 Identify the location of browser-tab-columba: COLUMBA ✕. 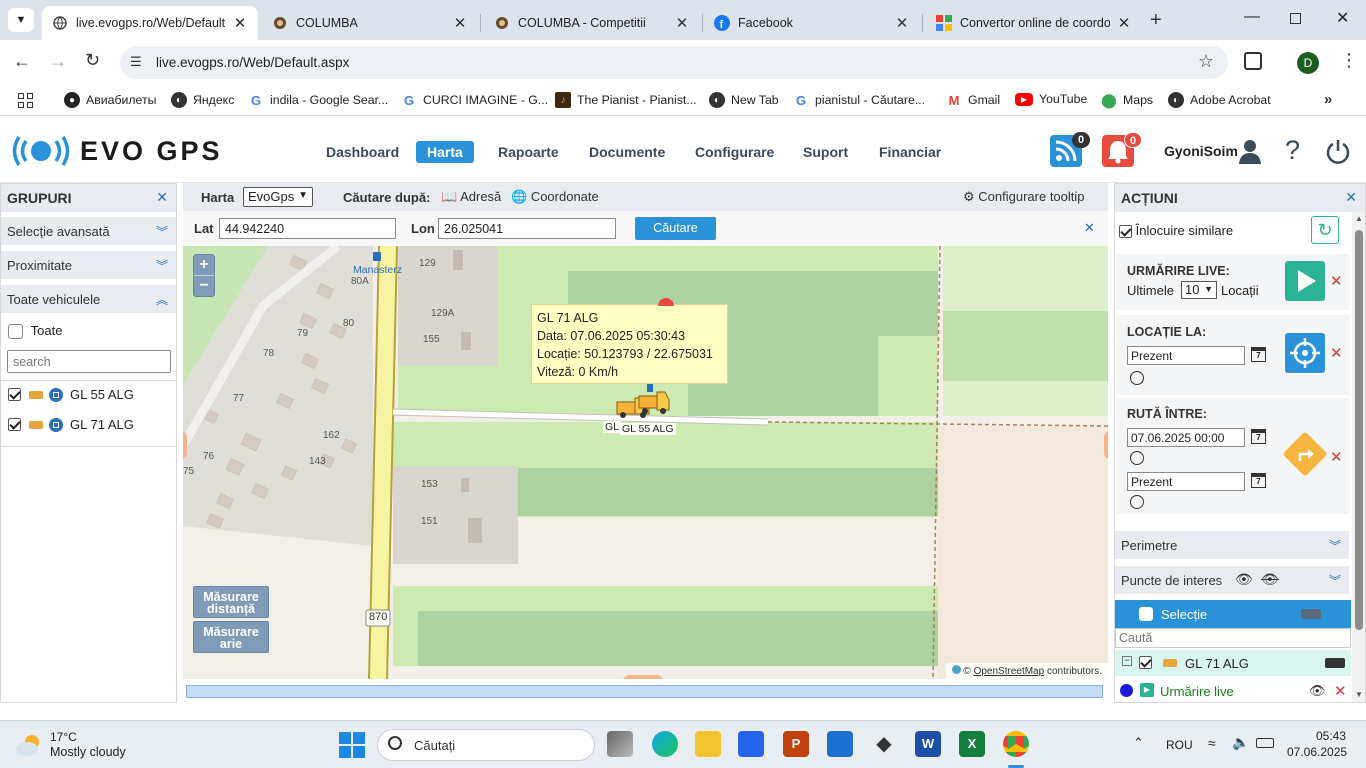
(370, 23).